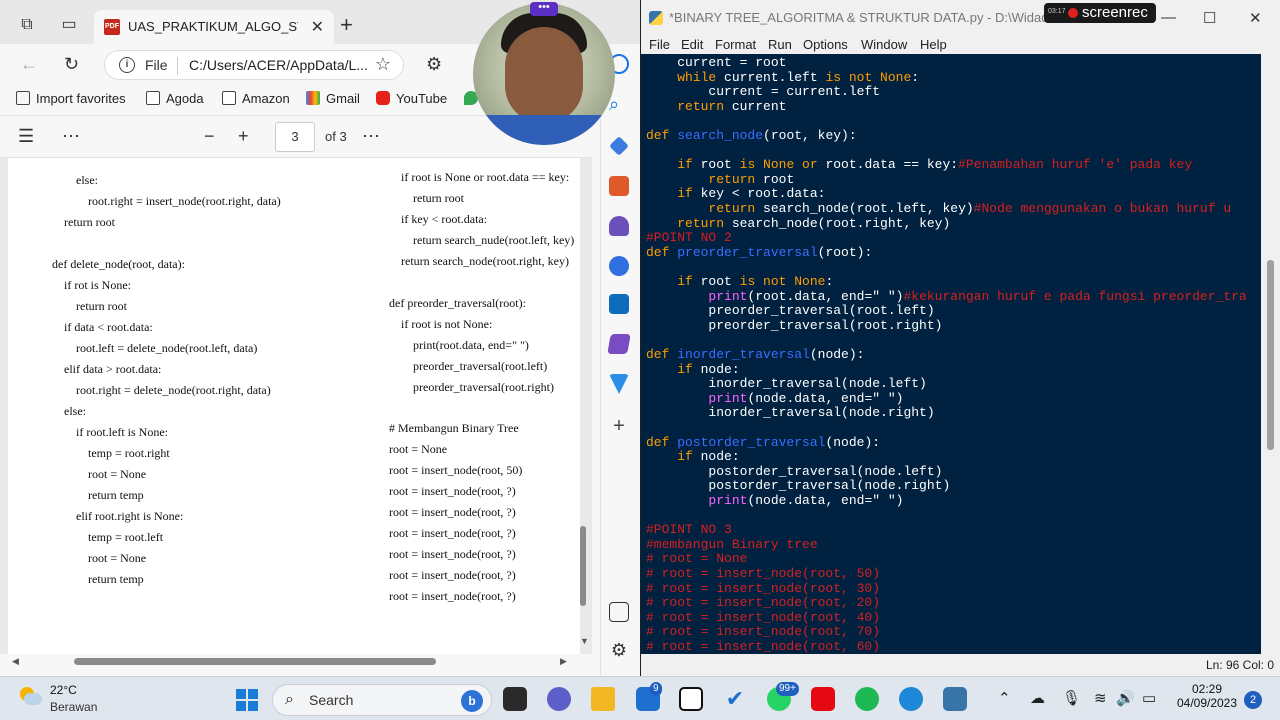  What do you see at coordinates (472, 701) in the screenshot?
I see `bing-icon: b` at bounding box center [472, 701].